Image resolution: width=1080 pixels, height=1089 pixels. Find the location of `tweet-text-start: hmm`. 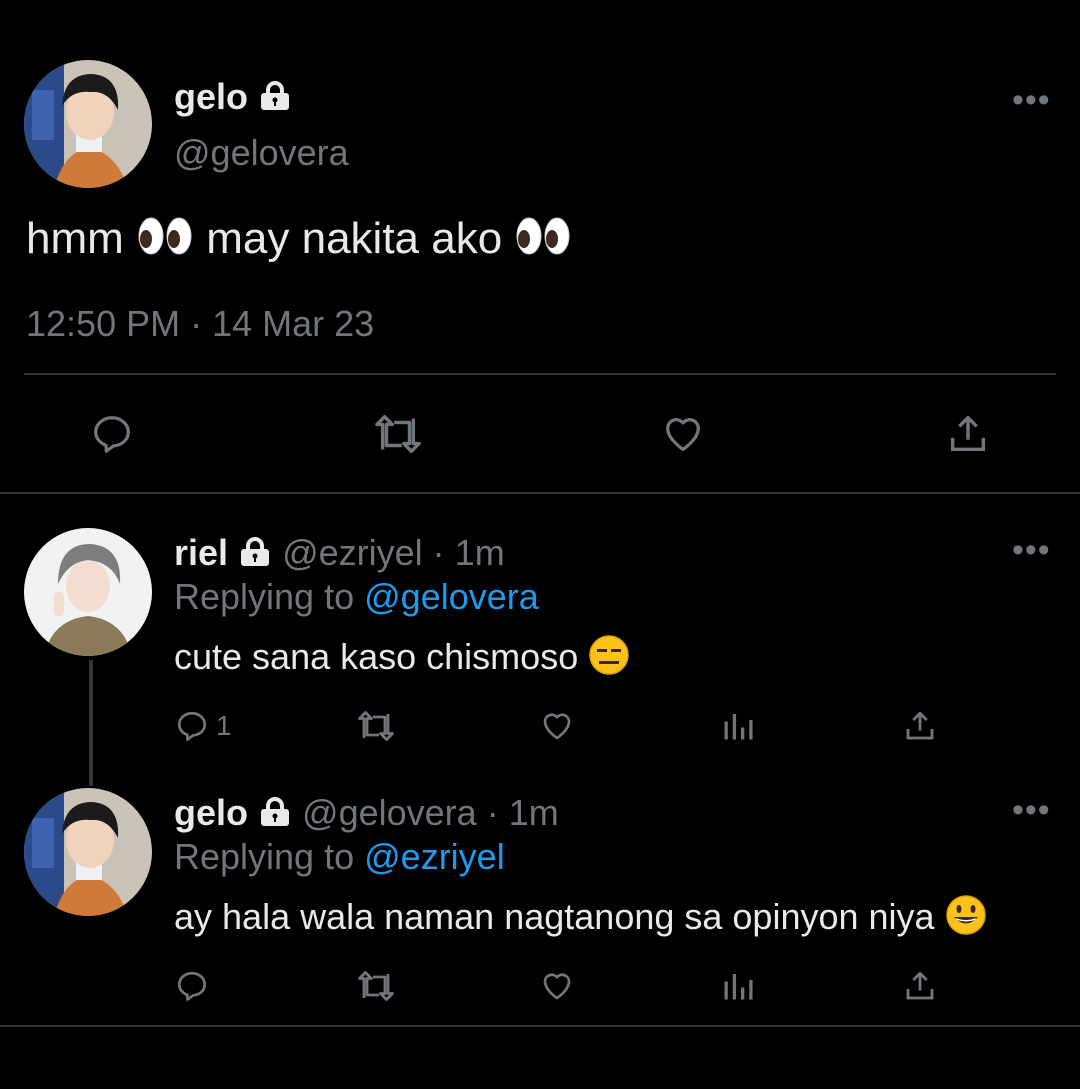

tweet-text-start: hmm is located at coordinates (75, 238).